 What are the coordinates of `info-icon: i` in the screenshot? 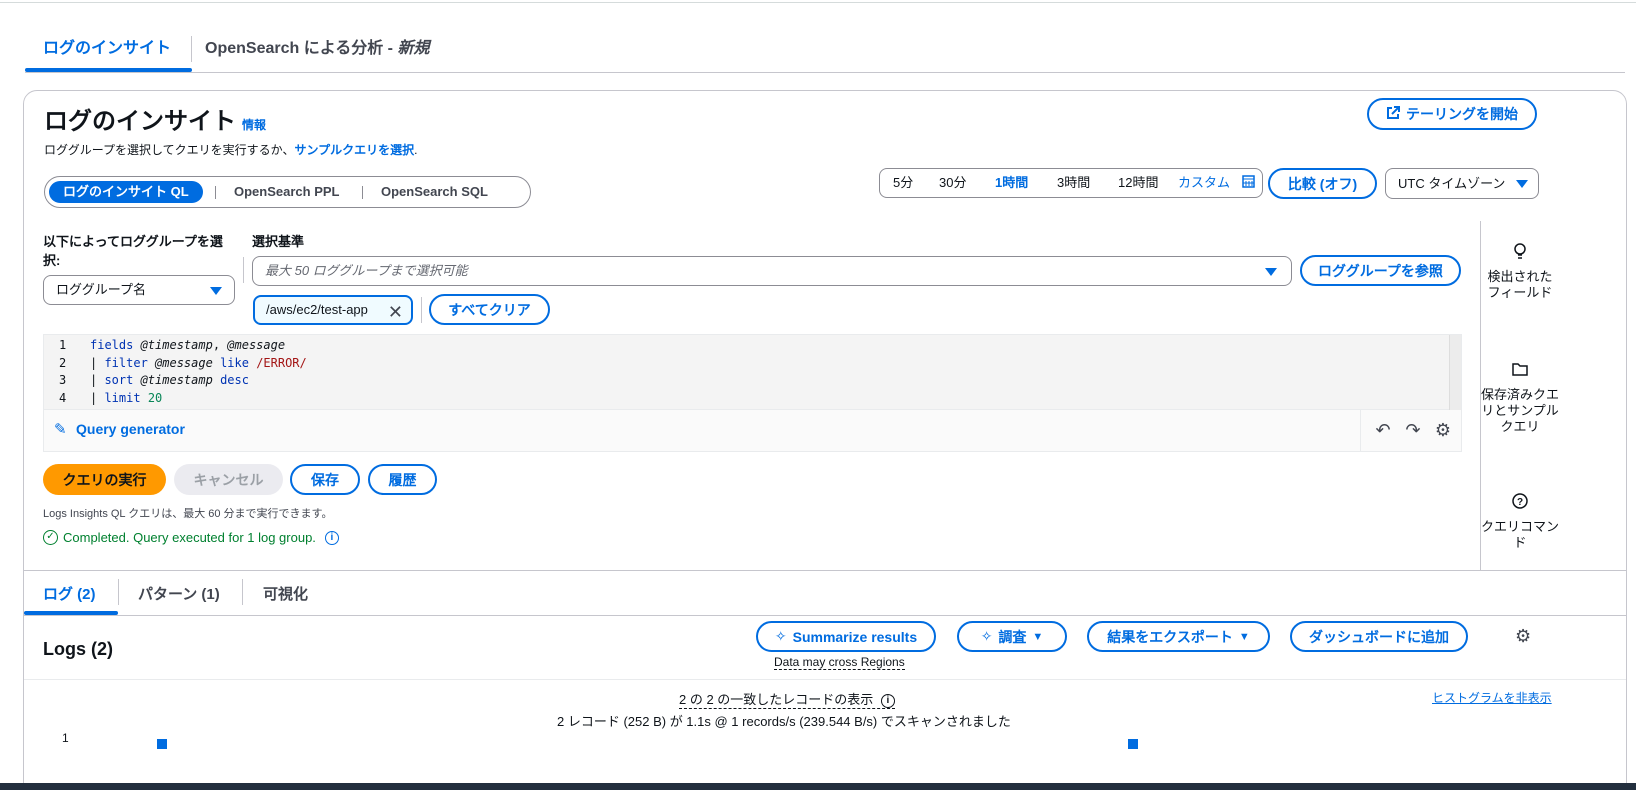 It's located at (331, 537).